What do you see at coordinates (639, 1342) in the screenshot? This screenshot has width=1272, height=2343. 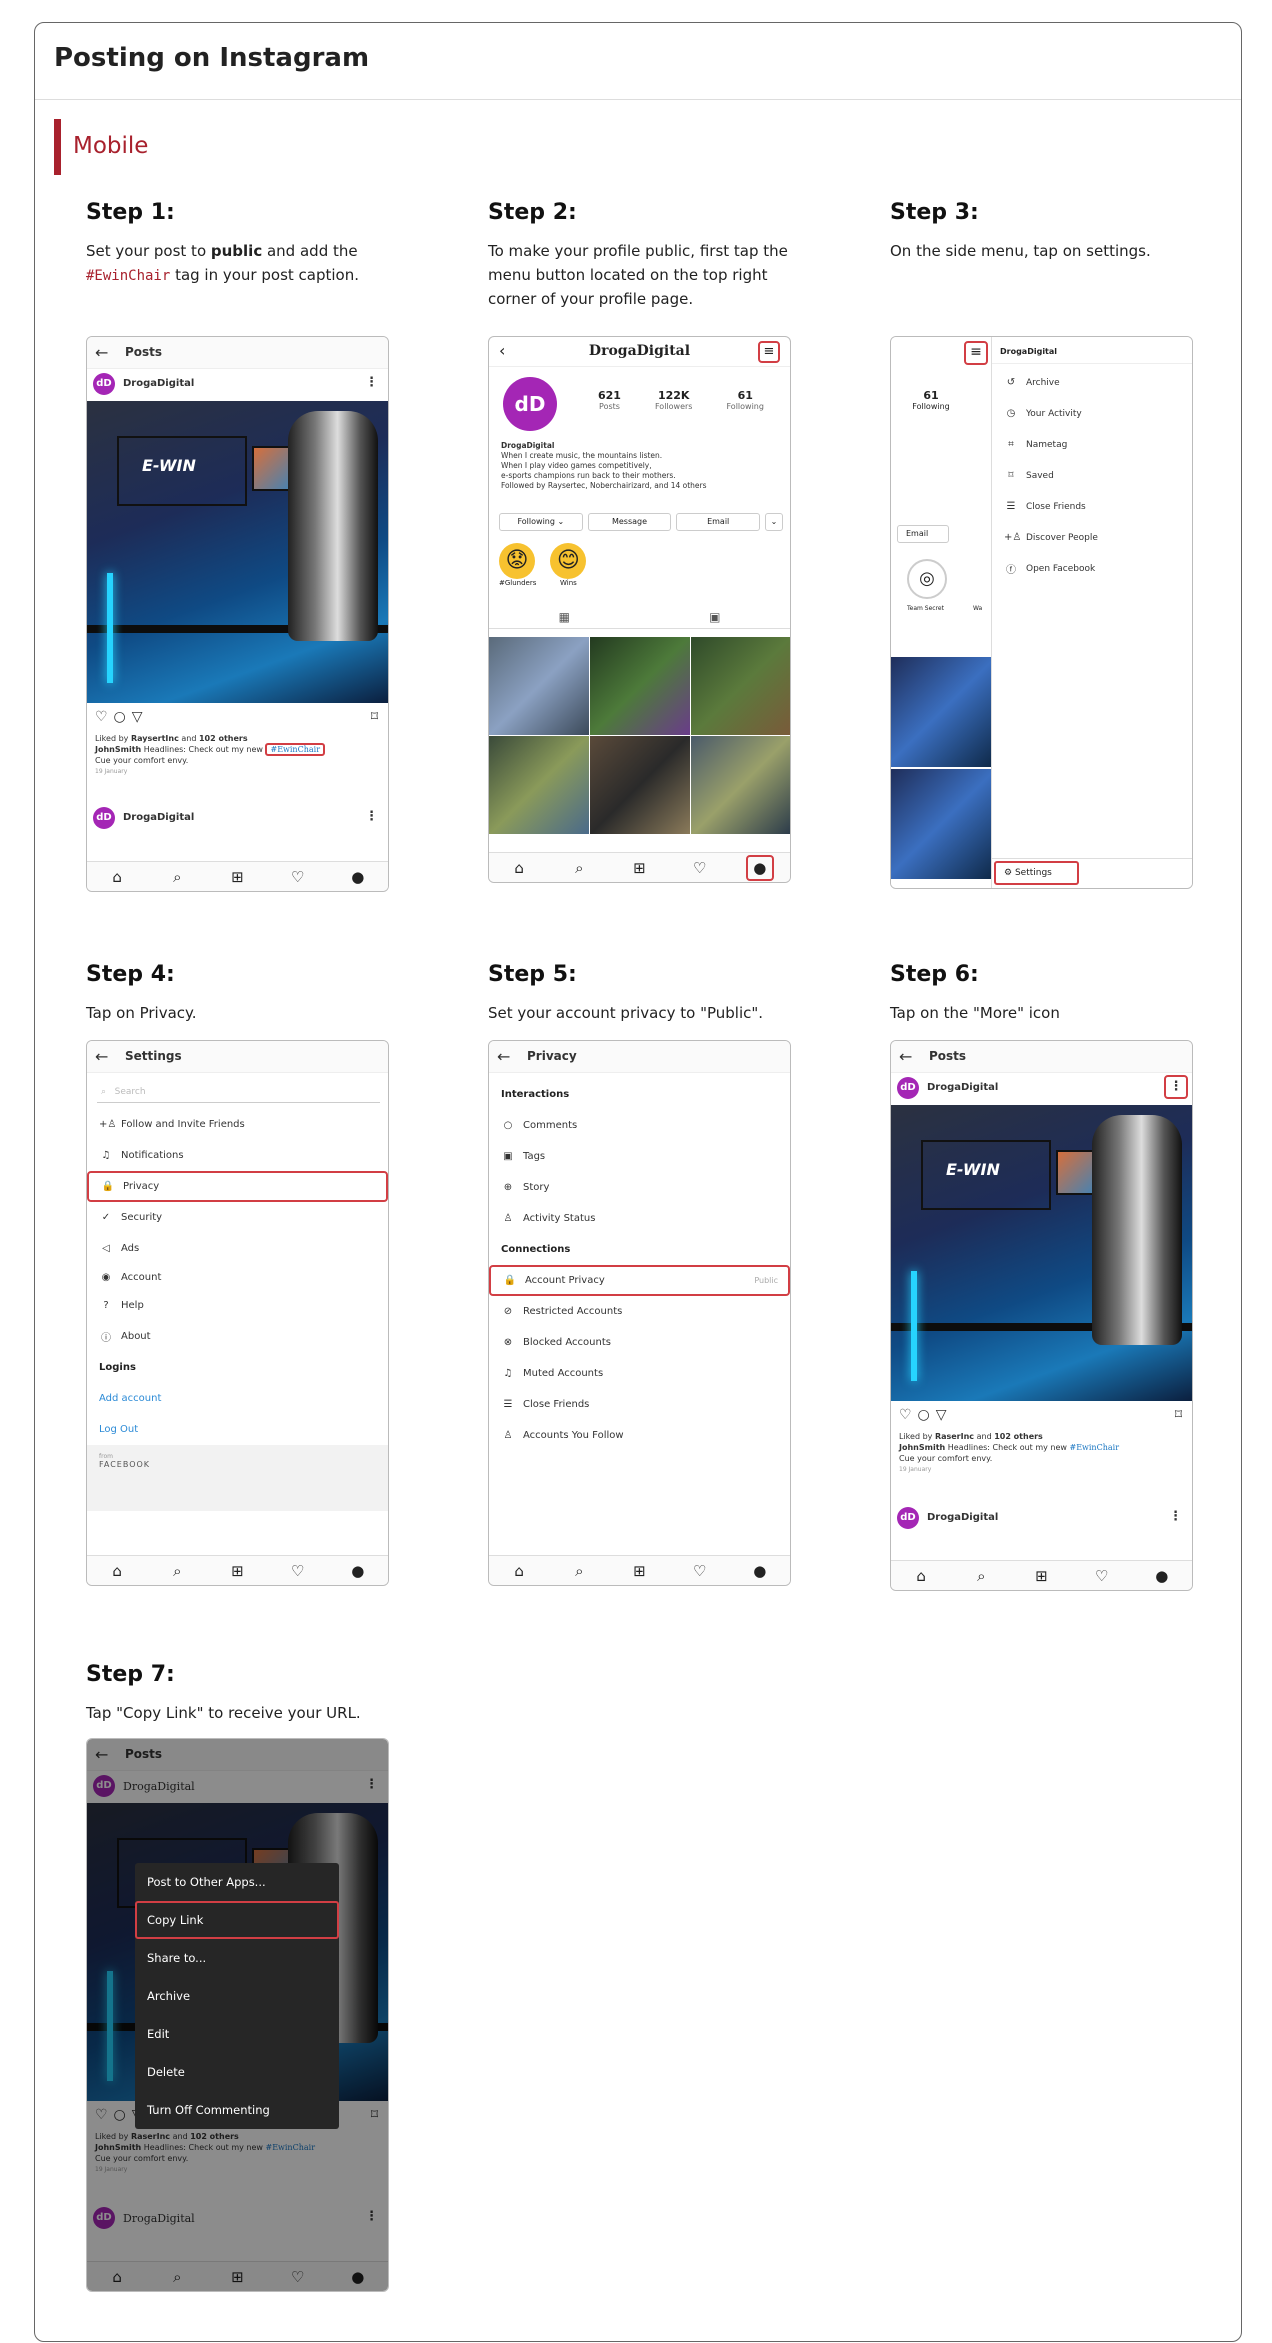 I see `privacy-item-blocked: ⊗ Blocked Accounts` at bounding box center [639, 1342].